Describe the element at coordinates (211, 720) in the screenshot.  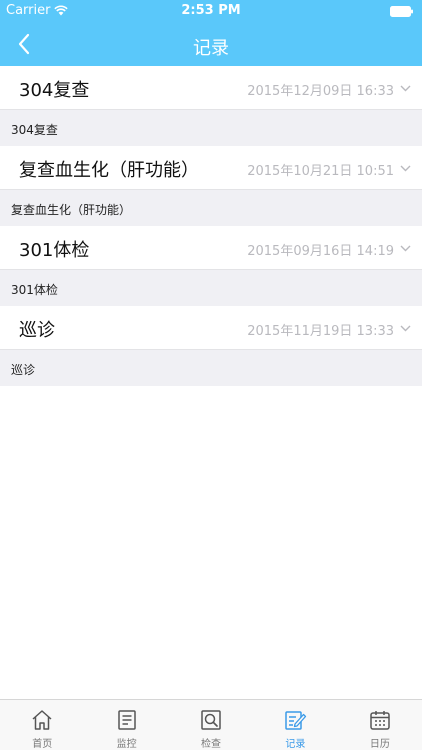
I see `search-icon` at that location.